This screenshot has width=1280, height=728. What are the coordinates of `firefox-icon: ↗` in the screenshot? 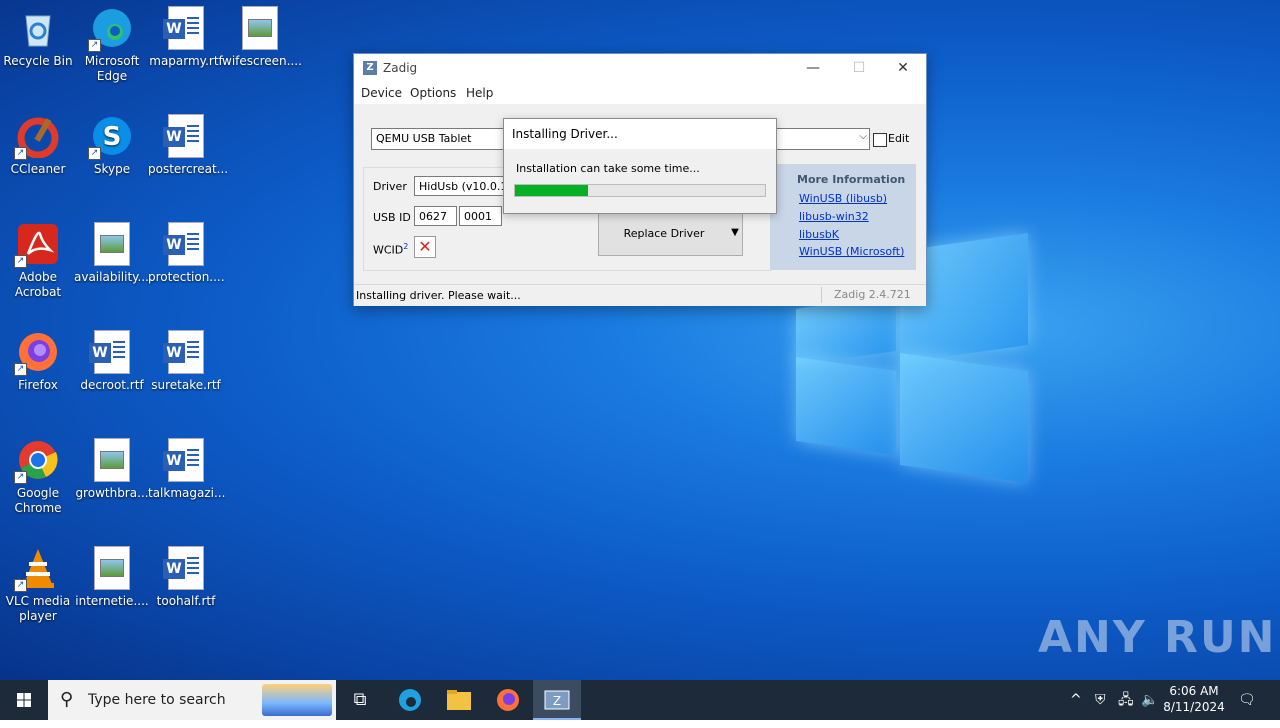 It's located at (37, 353).